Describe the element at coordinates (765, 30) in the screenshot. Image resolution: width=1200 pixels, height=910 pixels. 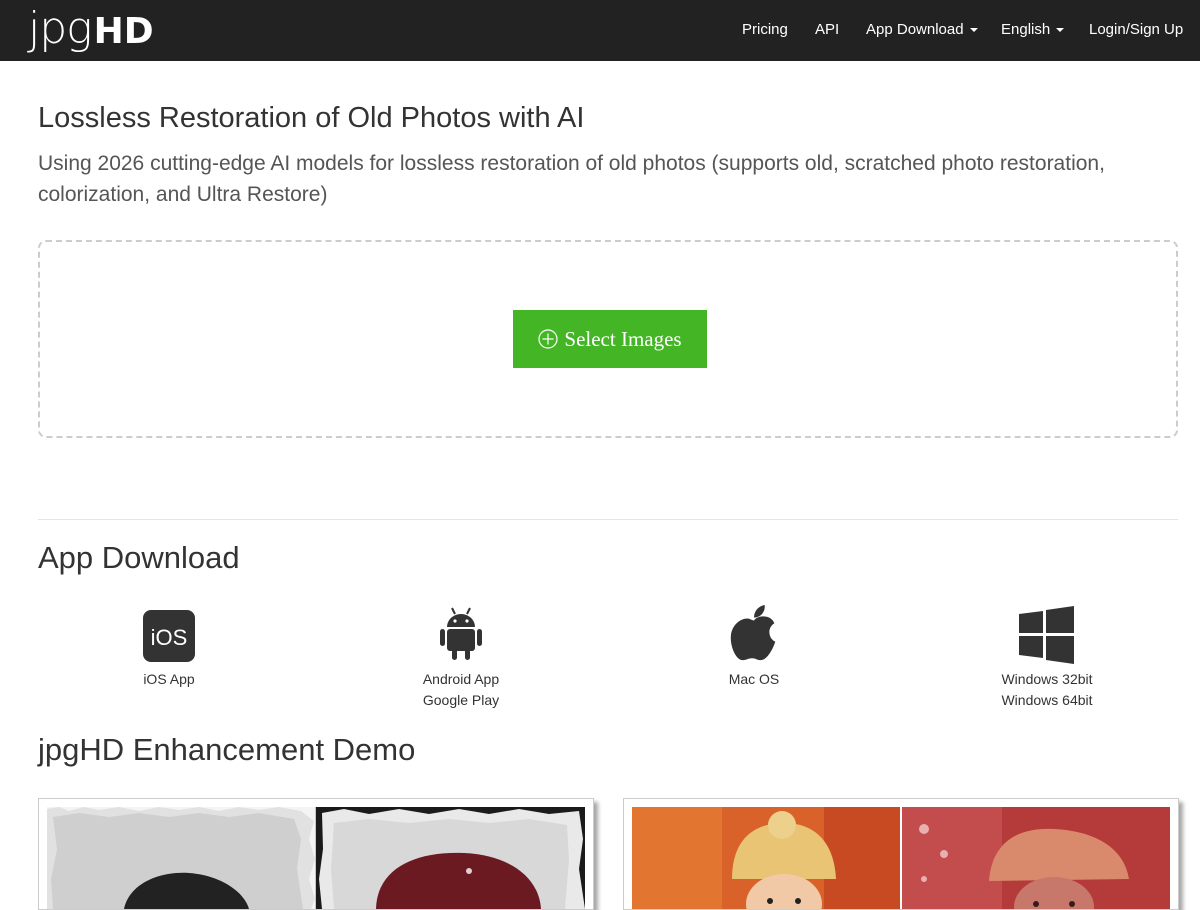
I see `nav-pricing-link: Pricing` at that location.